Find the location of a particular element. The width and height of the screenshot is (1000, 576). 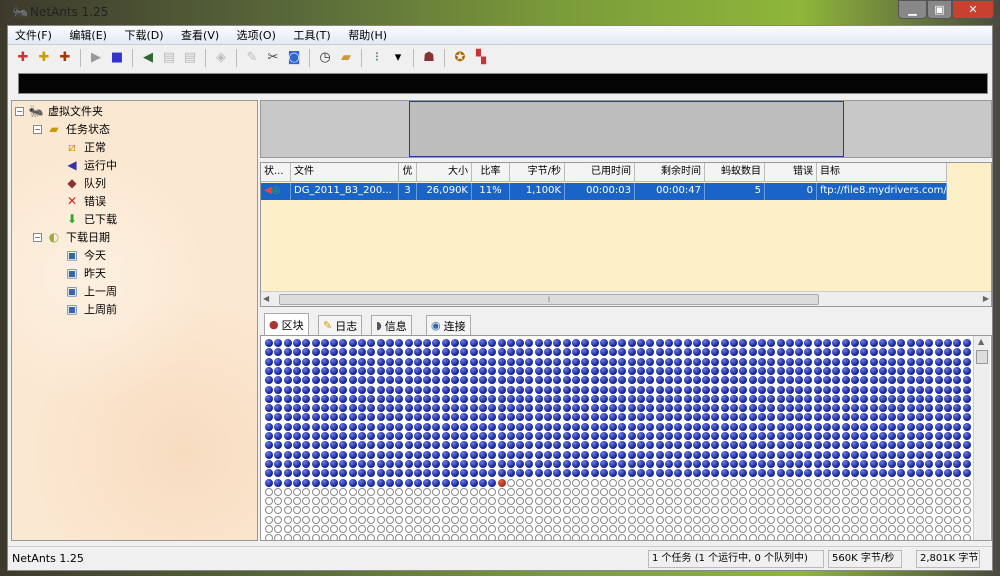

dropdown-icon: ▾ is located at coordinates (398, 58).